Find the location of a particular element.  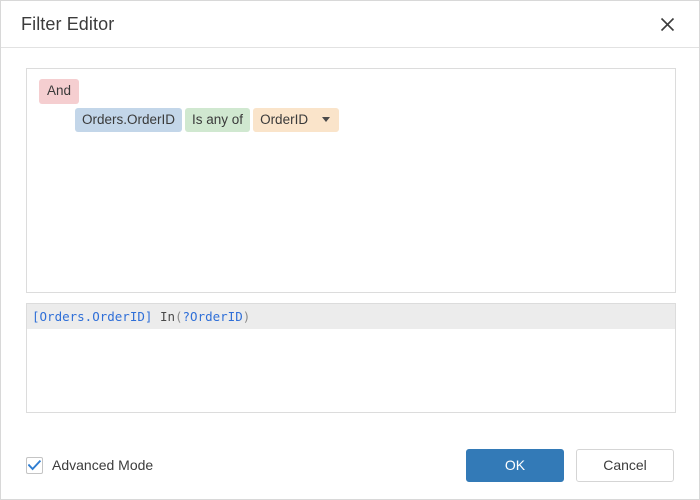

expression-token-parameter: ?OrderID is located at coordinates (212, 316).